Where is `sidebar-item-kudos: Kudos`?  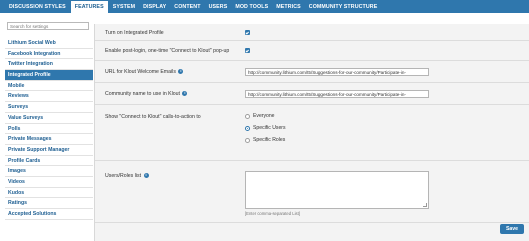
sidebar-item-kudos: Kudos is located at coordinates (49, 193).